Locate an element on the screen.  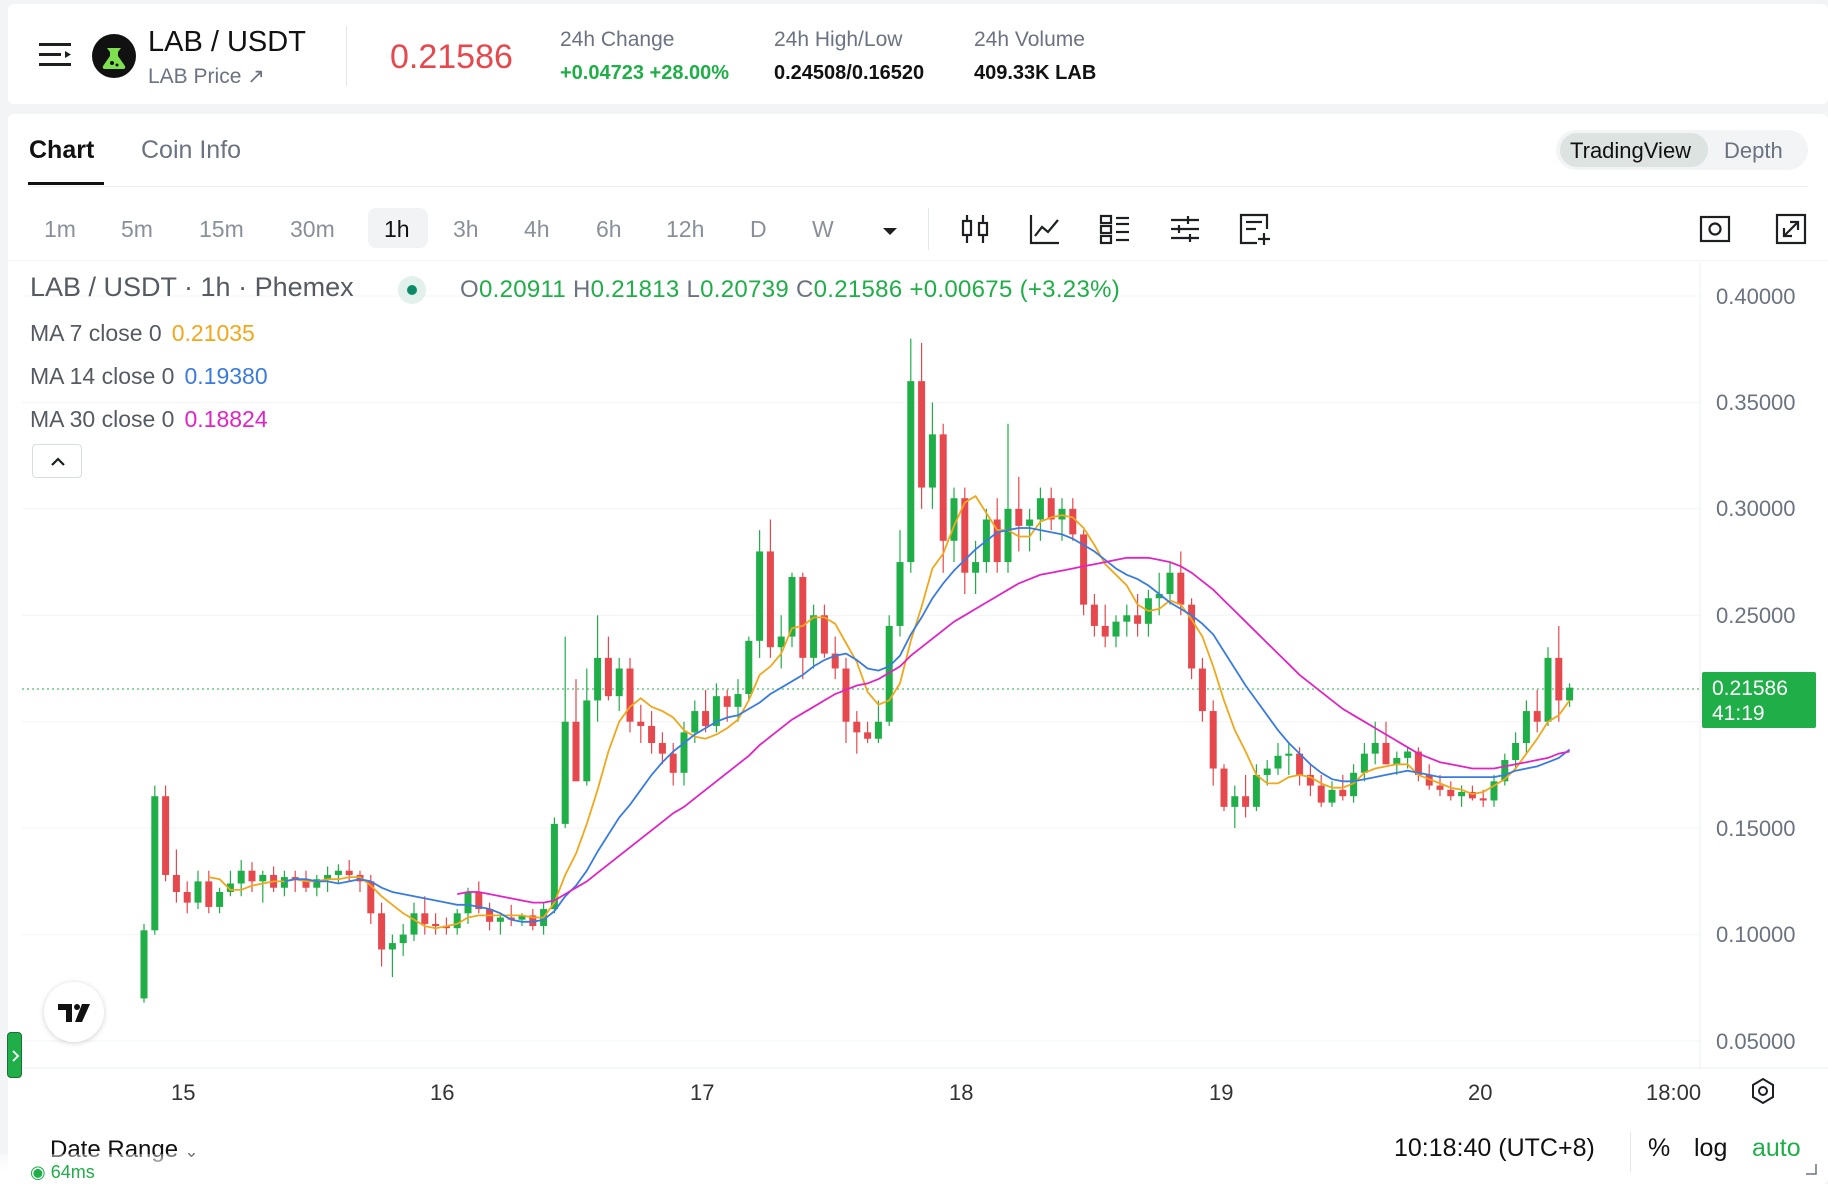
y-tick: 0.10000 is located at coordinates (1756, 934).